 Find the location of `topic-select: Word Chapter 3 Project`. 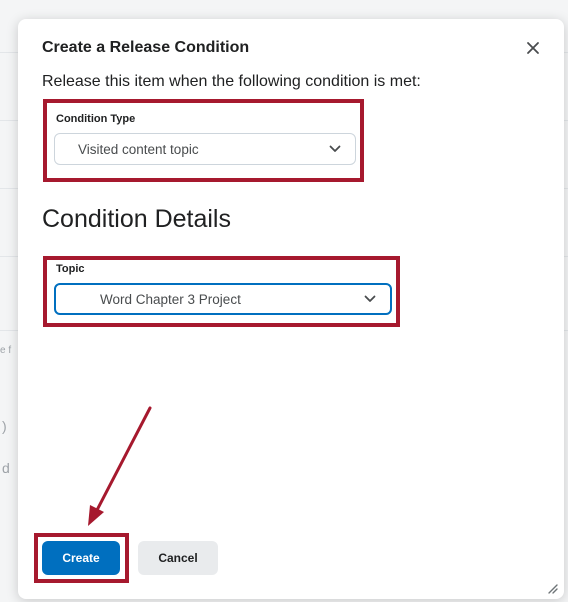

topic-select: Word Chapter 3 Project is located at coordinates (223, 299).